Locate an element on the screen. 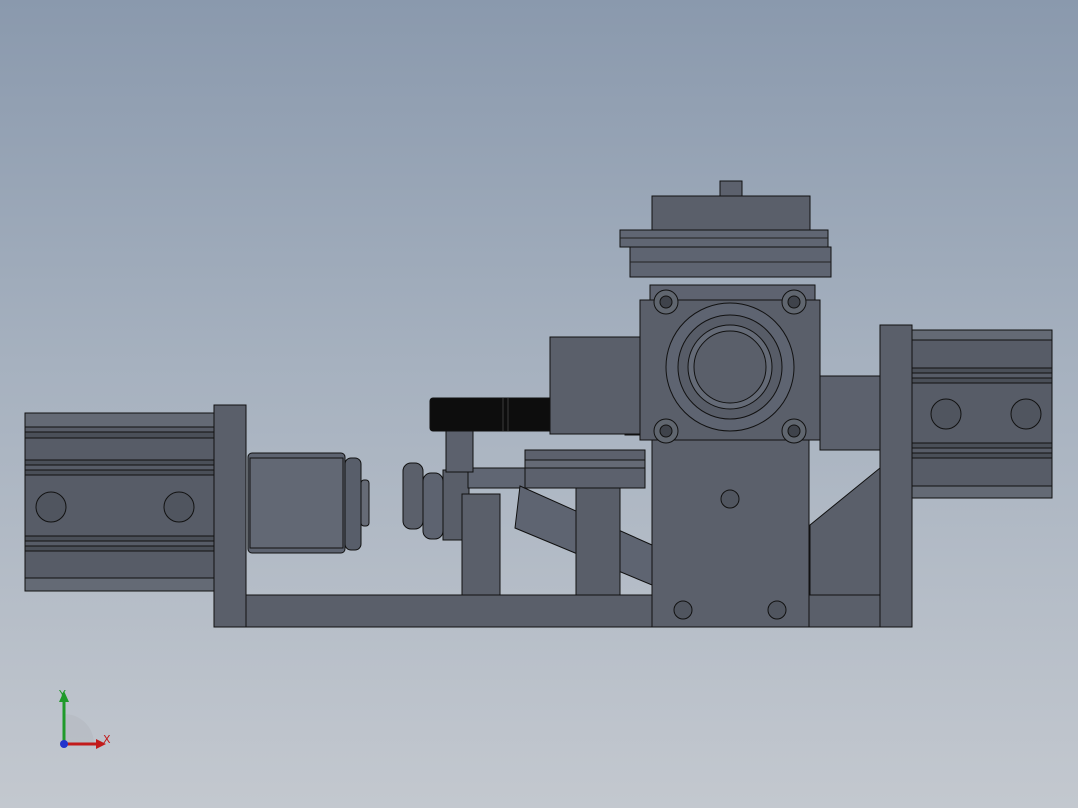  triad-x-label: X is located at coordinates (107, 739).